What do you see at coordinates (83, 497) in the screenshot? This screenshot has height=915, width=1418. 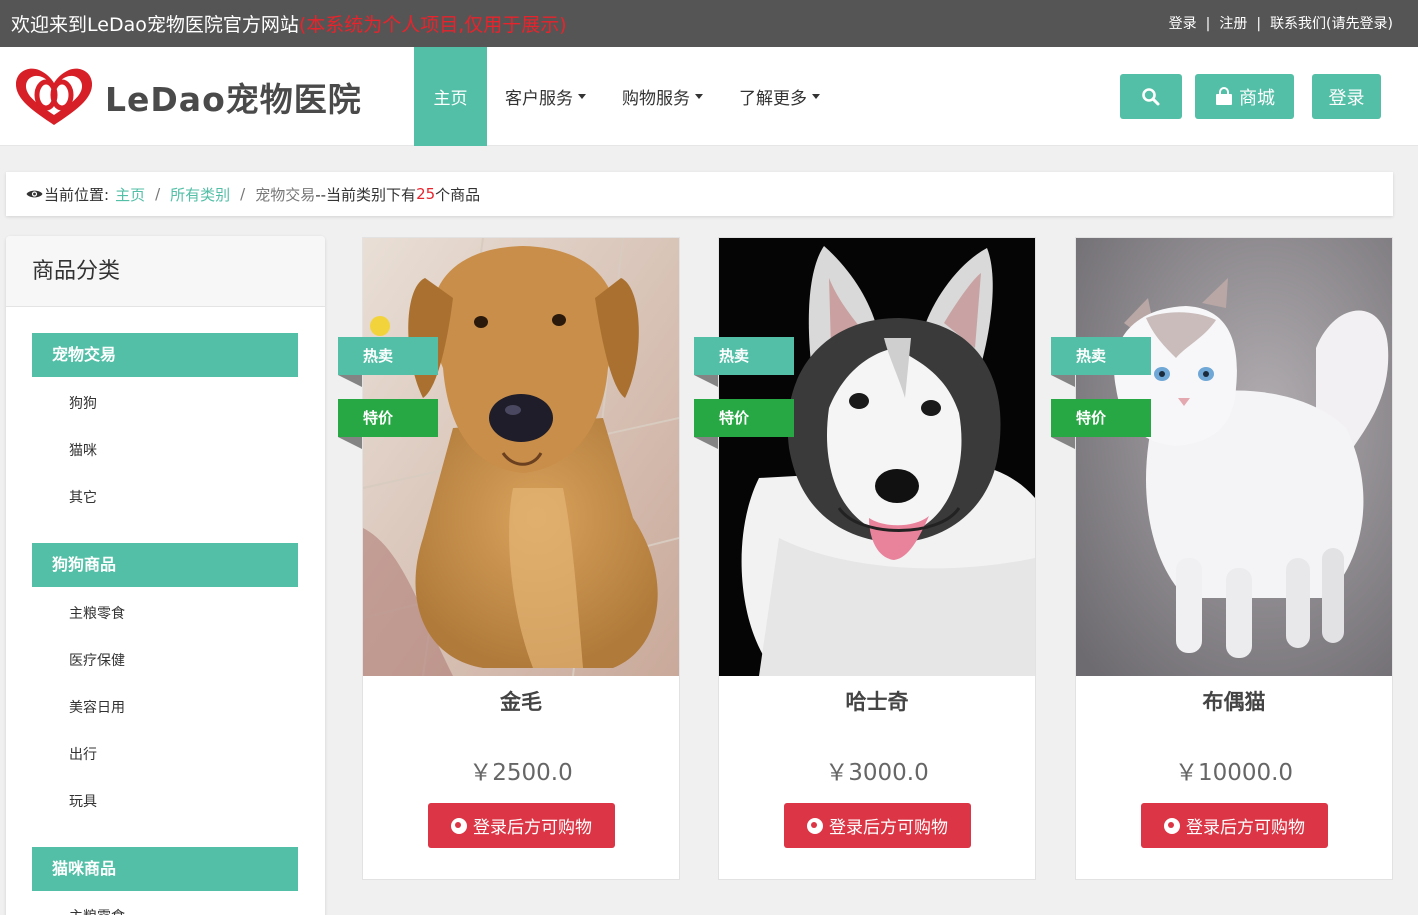 I see `sidebar-item-others: 其它` at bounding box center [83, 497].